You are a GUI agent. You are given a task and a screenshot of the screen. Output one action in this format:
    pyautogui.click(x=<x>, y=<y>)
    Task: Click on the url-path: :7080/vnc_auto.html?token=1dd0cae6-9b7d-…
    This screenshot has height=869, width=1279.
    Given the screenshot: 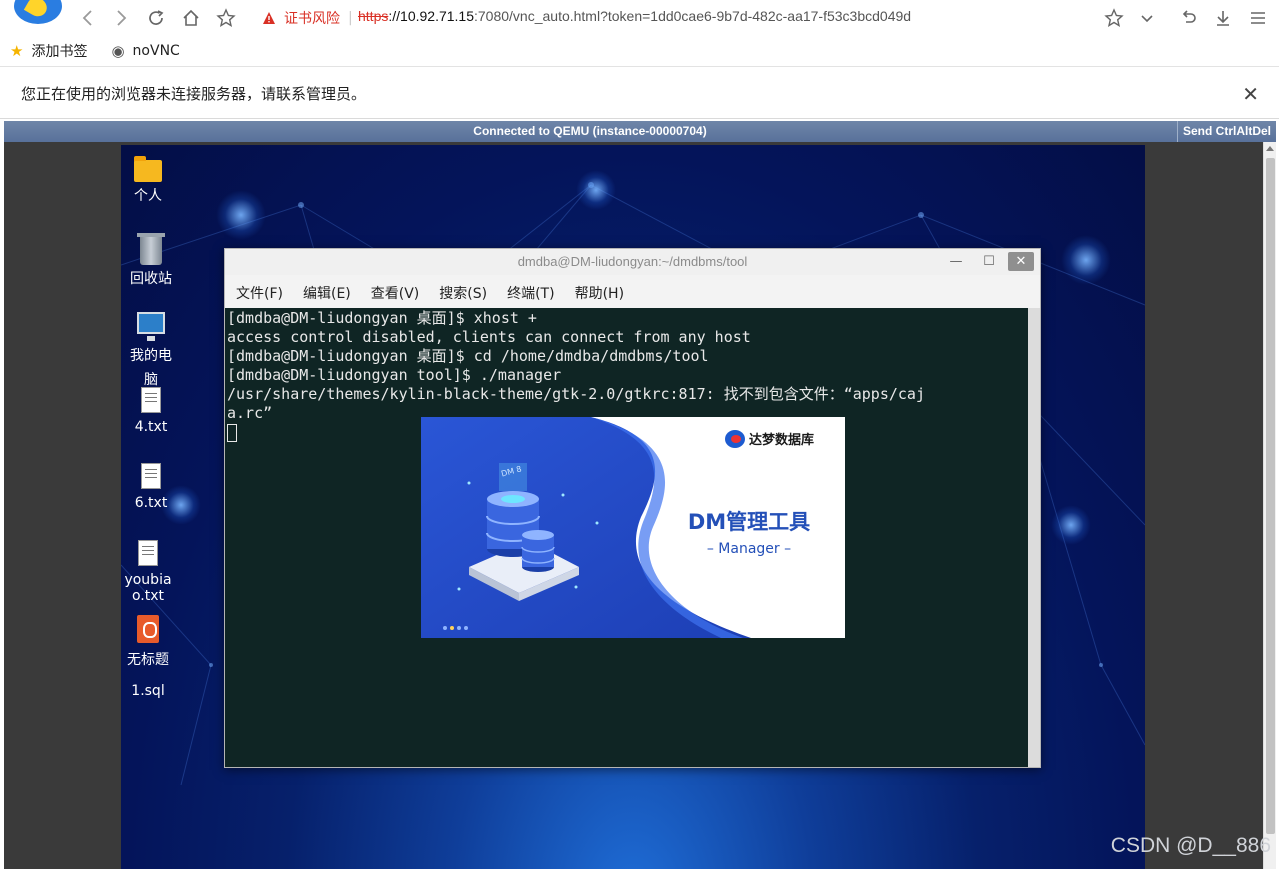 What is the action you would take?
    pyautogui.click(x=693, y=16)
    